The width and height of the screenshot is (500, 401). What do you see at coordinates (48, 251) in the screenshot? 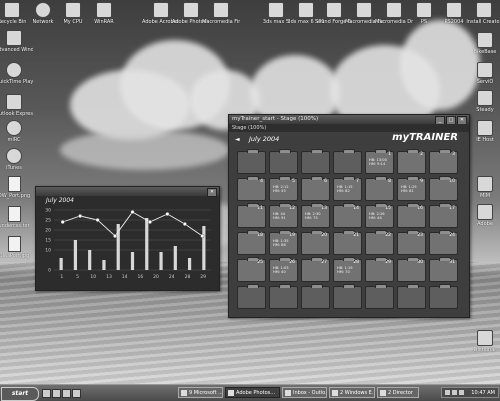
I see `y-tick-label: 10` at bounding box center [48, 251].